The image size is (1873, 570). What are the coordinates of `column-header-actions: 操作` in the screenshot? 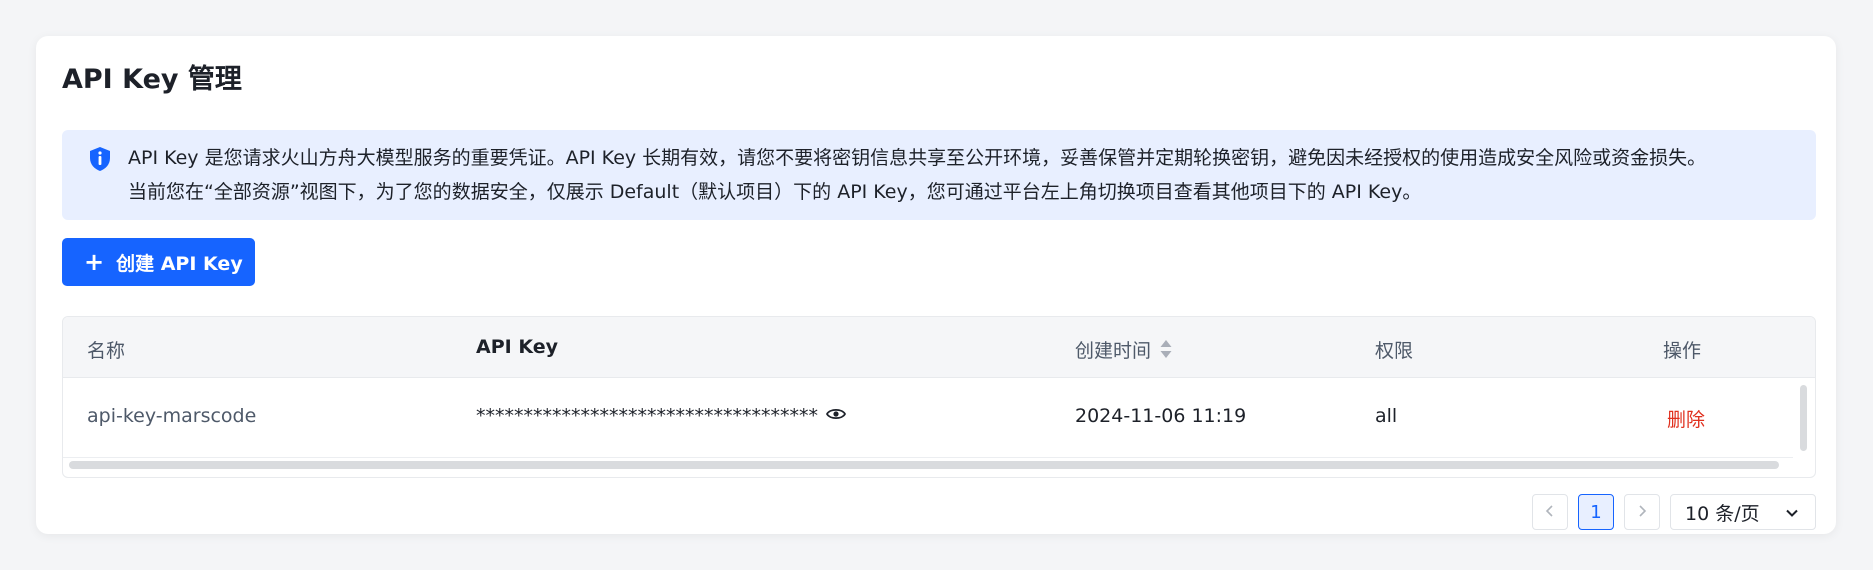 It's located at (1682, 351).